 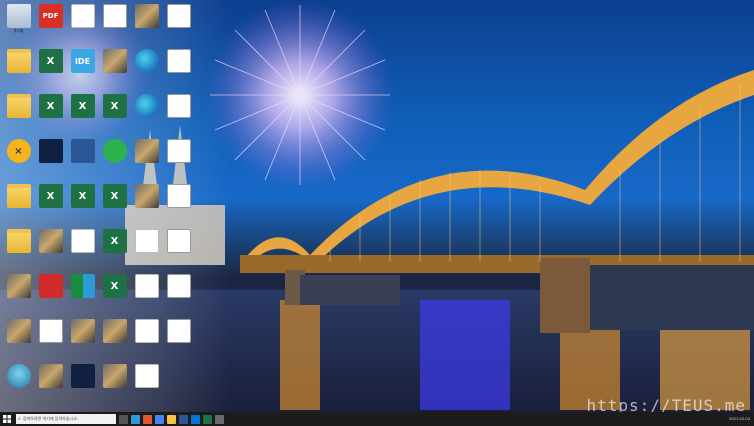 I want to click on desktop-icon: IDE, so click(x=82, y=70).